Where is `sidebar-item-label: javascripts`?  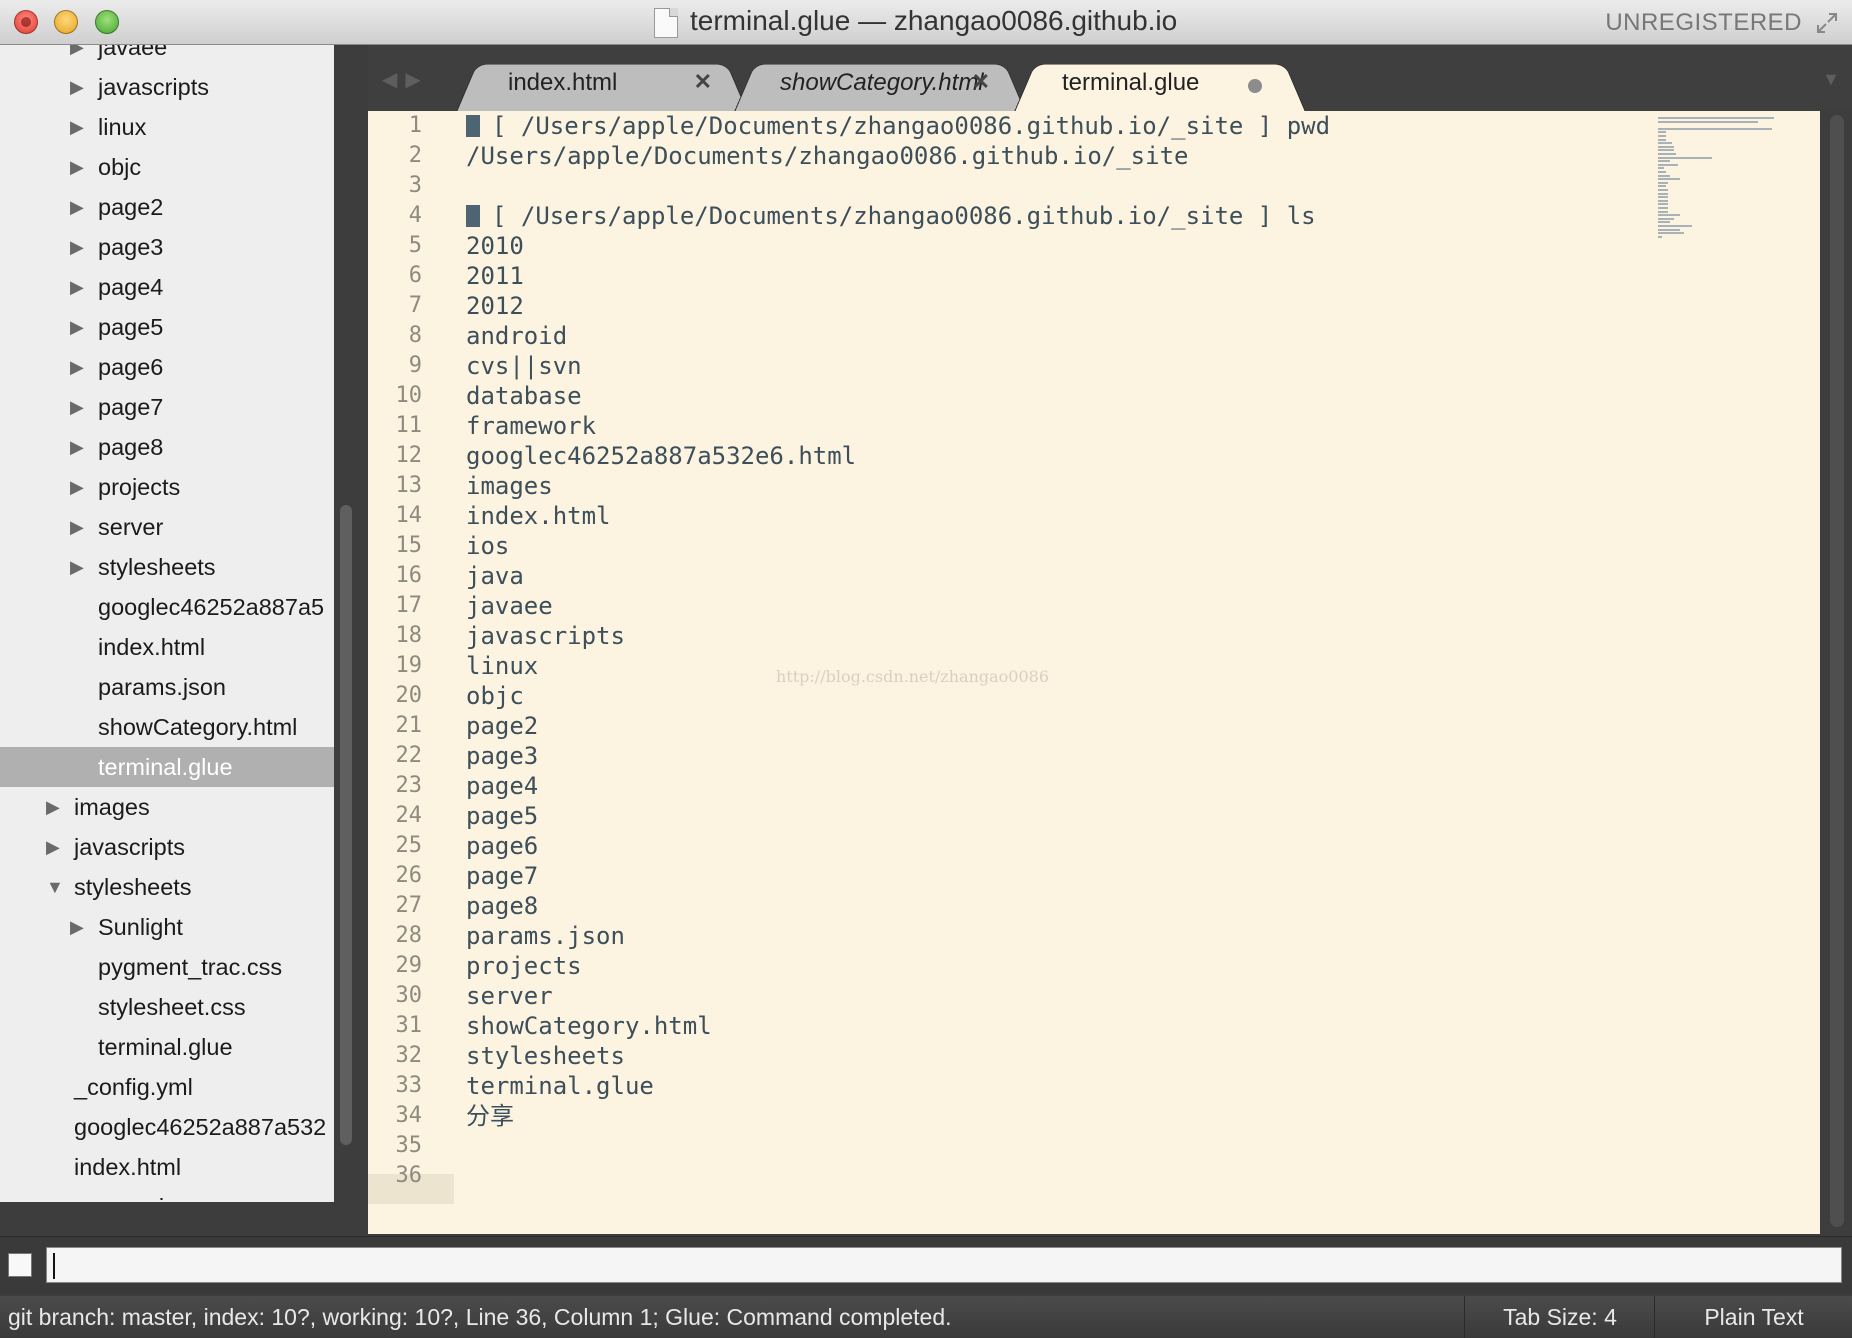 sidebar-item-label: javascripts is located at coordinates (130, 847).